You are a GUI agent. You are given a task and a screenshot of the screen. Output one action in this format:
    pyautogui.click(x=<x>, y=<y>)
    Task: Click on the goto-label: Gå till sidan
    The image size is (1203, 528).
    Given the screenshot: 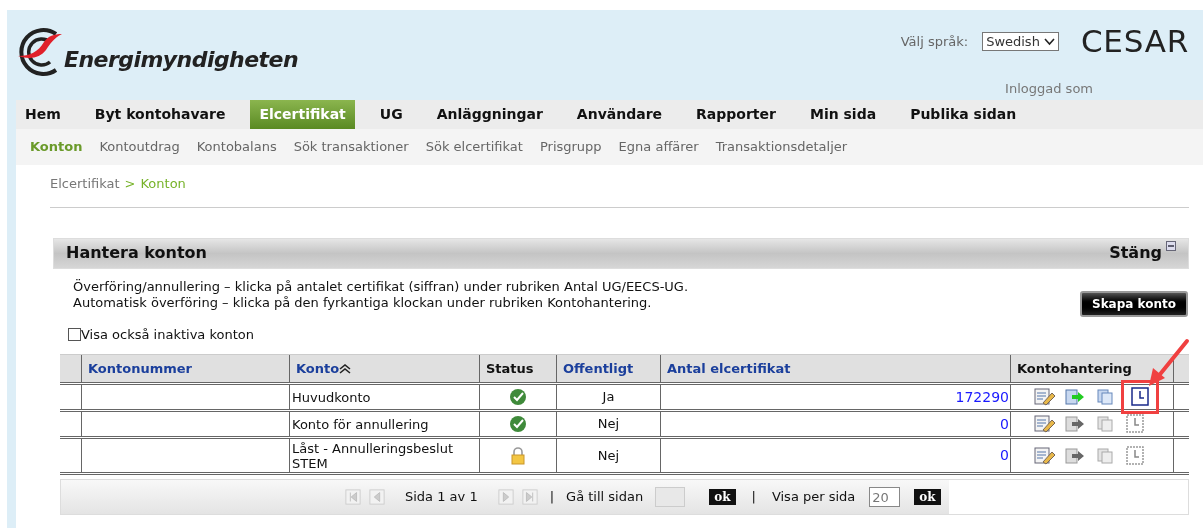 What is the action you would take?
    pyautogui.click(x=605, y=497)
    